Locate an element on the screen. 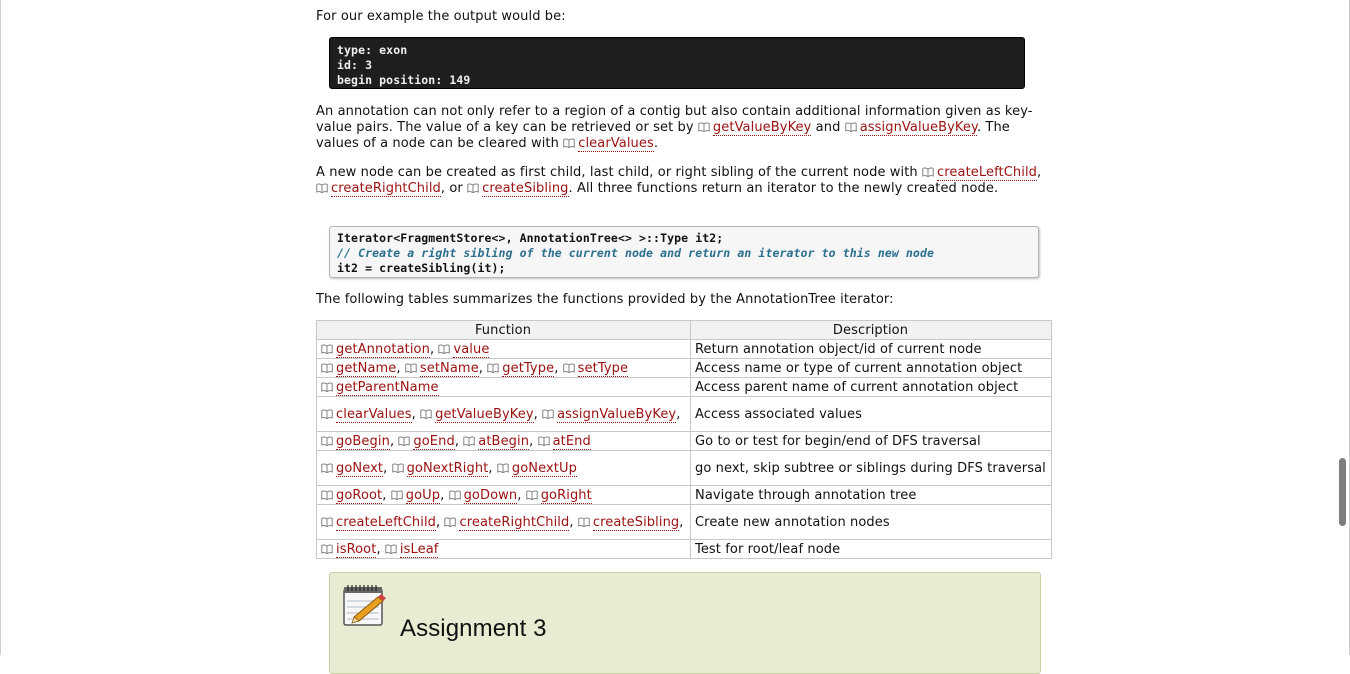  function-cell: isRoot, isLeaf is located at coordinates (503, 549).